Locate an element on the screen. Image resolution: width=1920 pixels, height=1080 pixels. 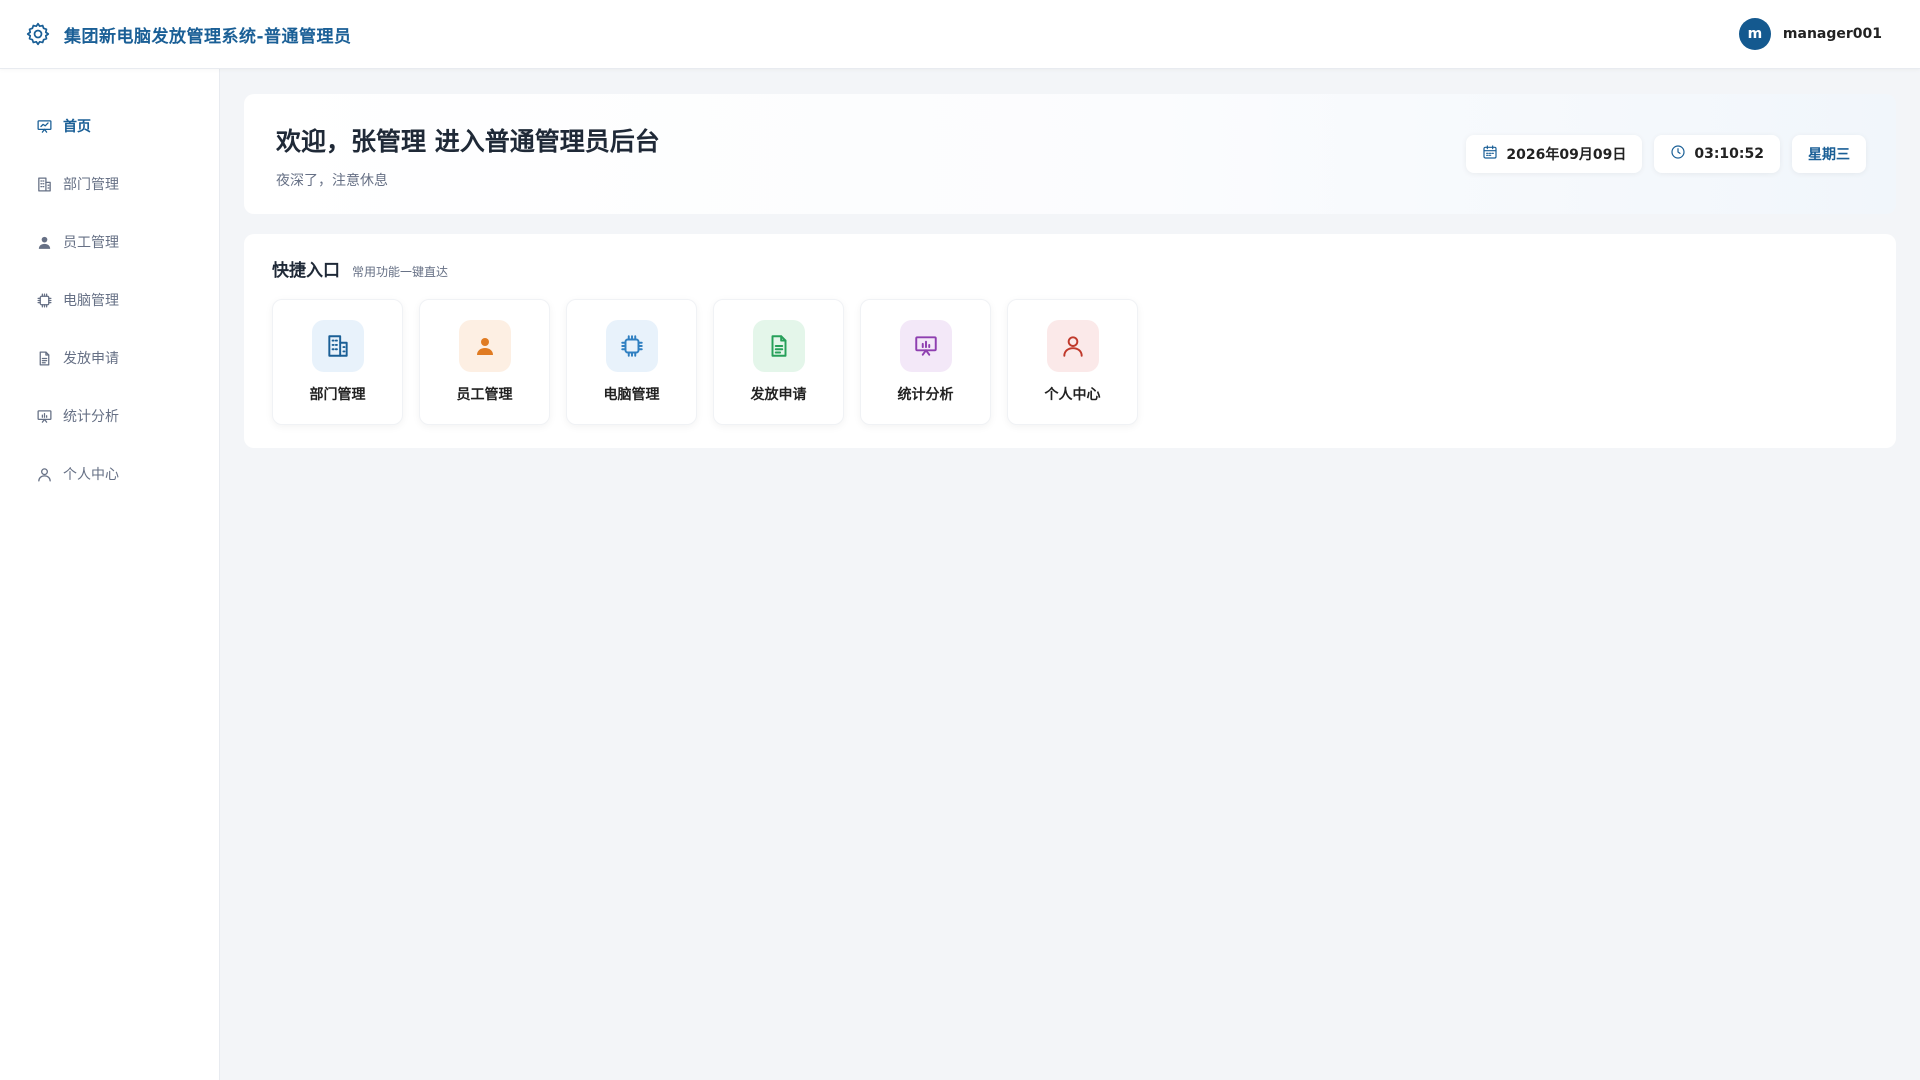
weekday-pill: 星期三 is located at coordinates (1829, 154).